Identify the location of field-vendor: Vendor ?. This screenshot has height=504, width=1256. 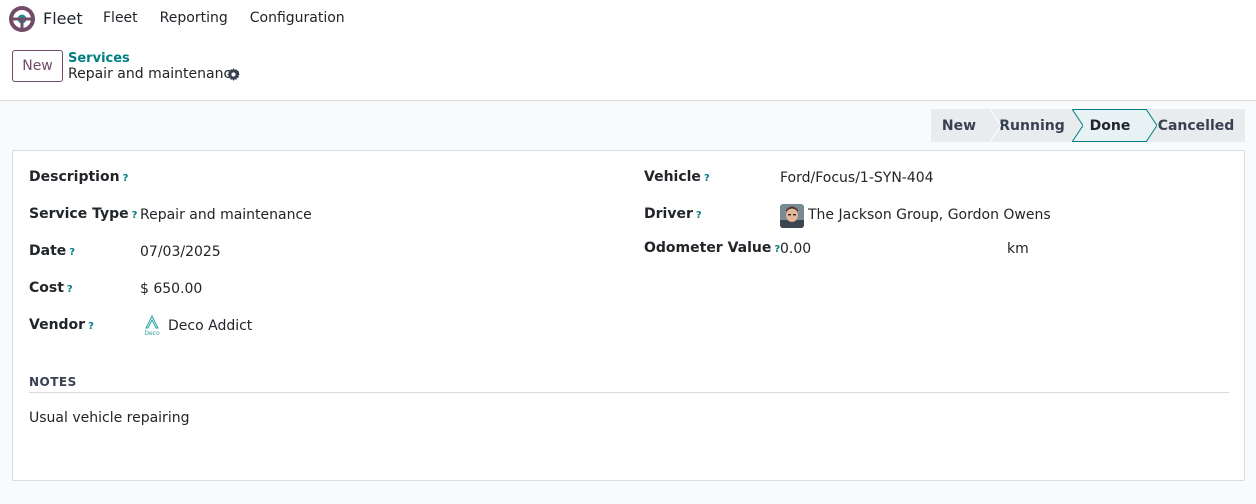
(61, 325).